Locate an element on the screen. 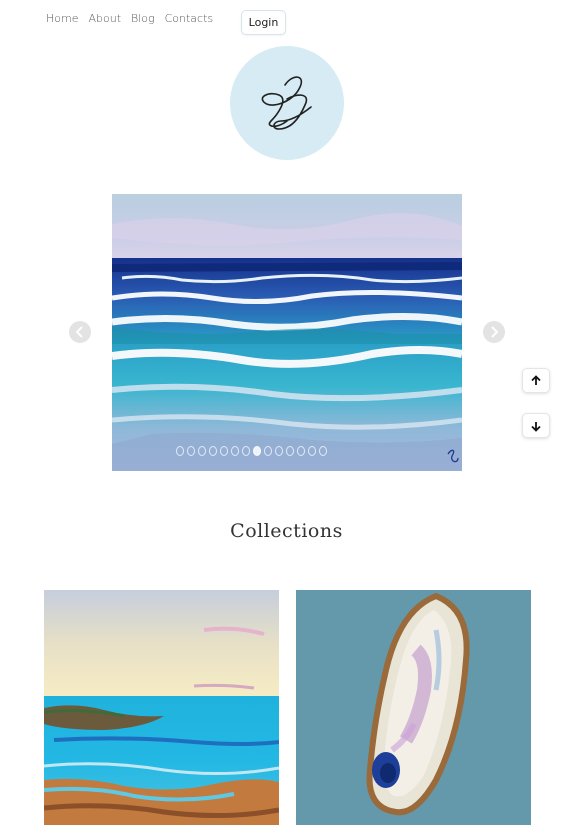  collection-card-oyster is located at coordinates (413, 707).